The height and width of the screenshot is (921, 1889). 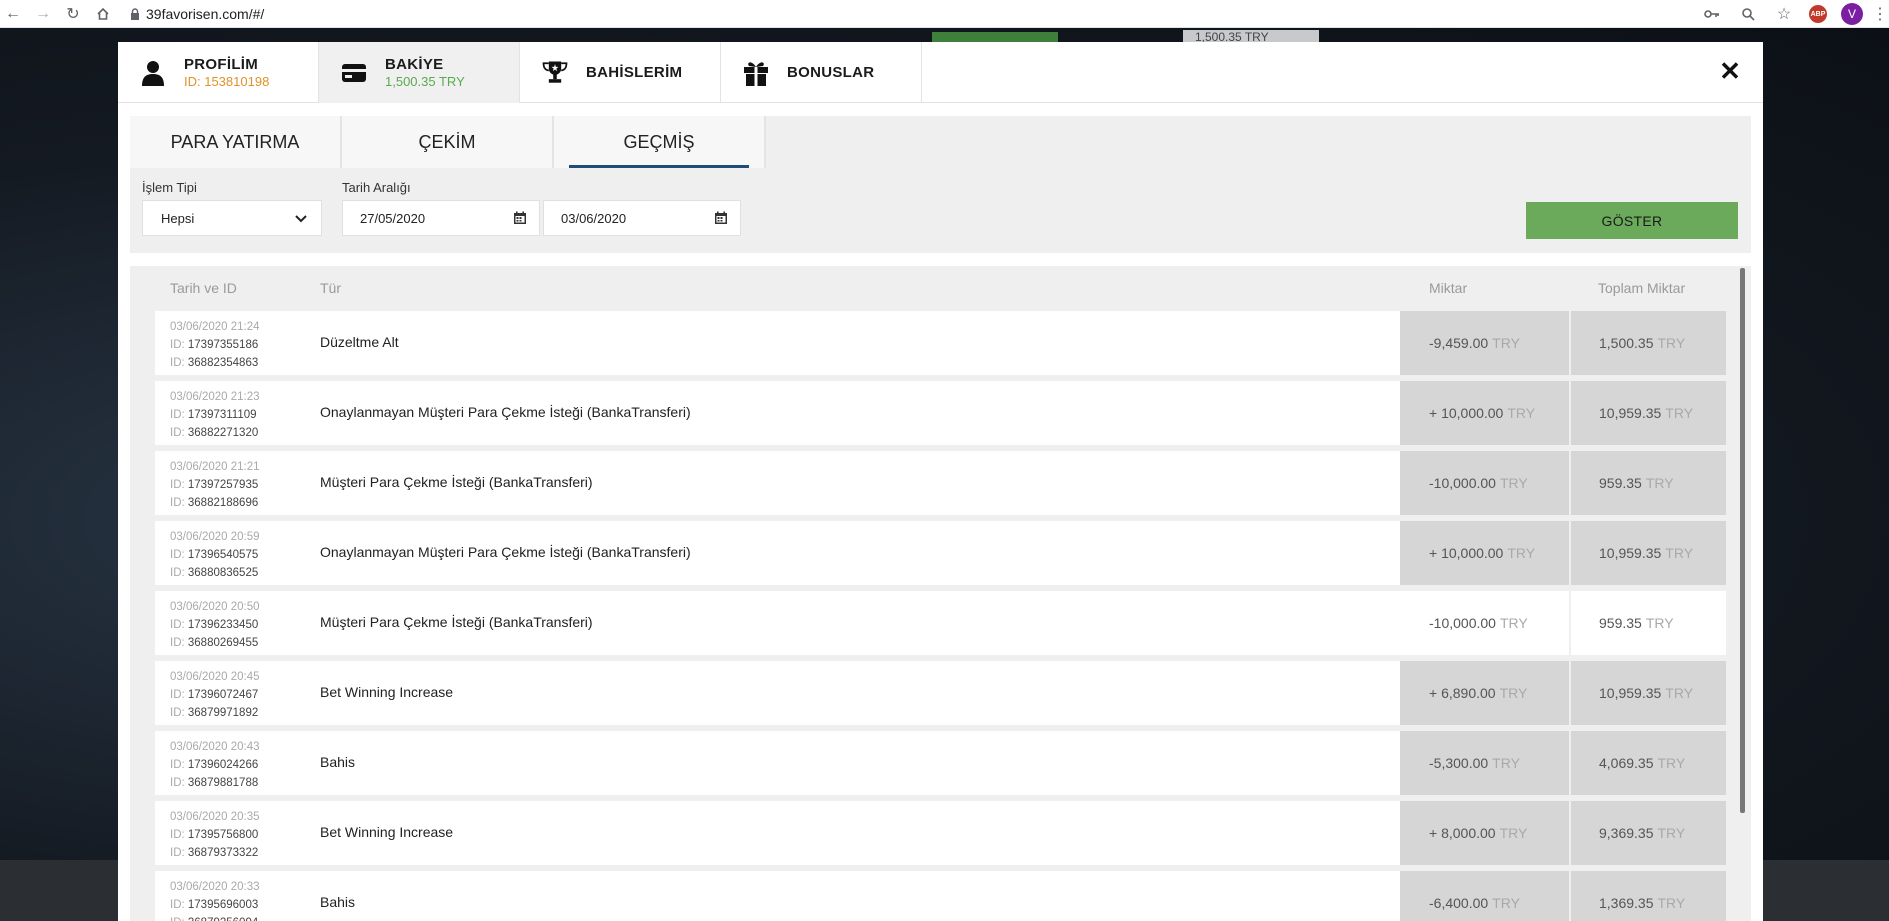 What do you see at coordinates (330, 288) in the screenshot?
I see `header-type: Tür` at bounding box center [330, 288].